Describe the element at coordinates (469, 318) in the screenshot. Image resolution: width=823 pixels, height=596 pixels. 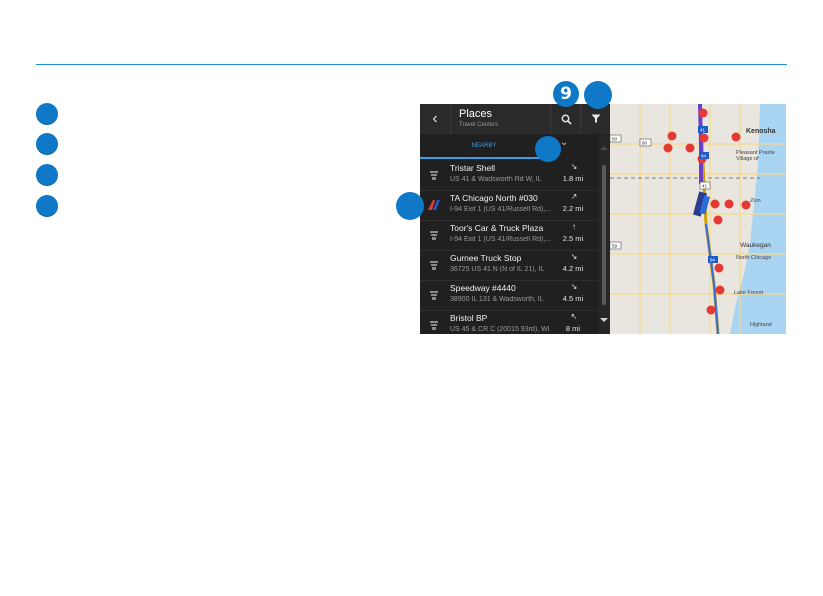
I see `place-name: Bristol BP` at that location.